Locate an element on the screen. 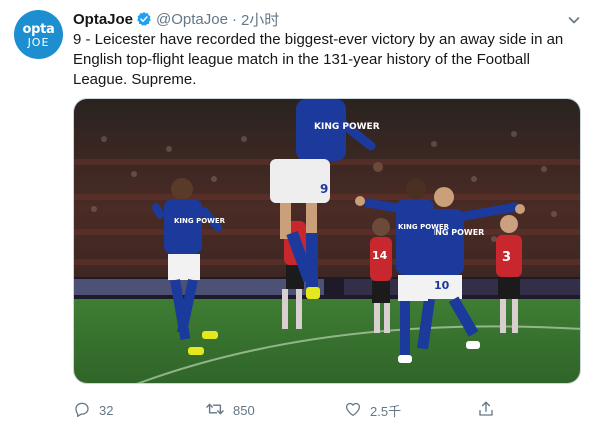  share-icon is located at coordinates (486, 410).